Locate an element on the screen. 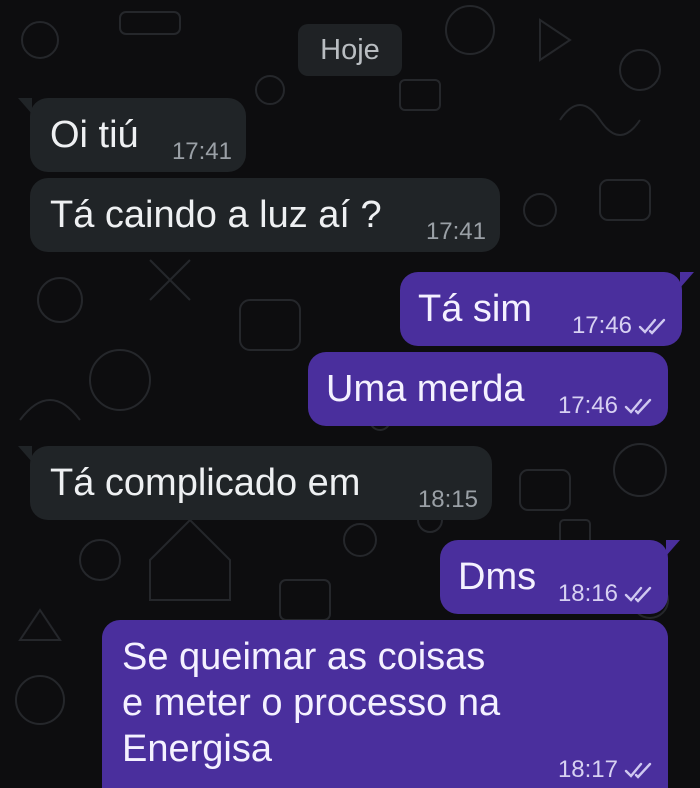 The height and width of the screenshot is (788, 700). message-text: Tá caindo a luz aí ? is located at coordinates (216, 215).